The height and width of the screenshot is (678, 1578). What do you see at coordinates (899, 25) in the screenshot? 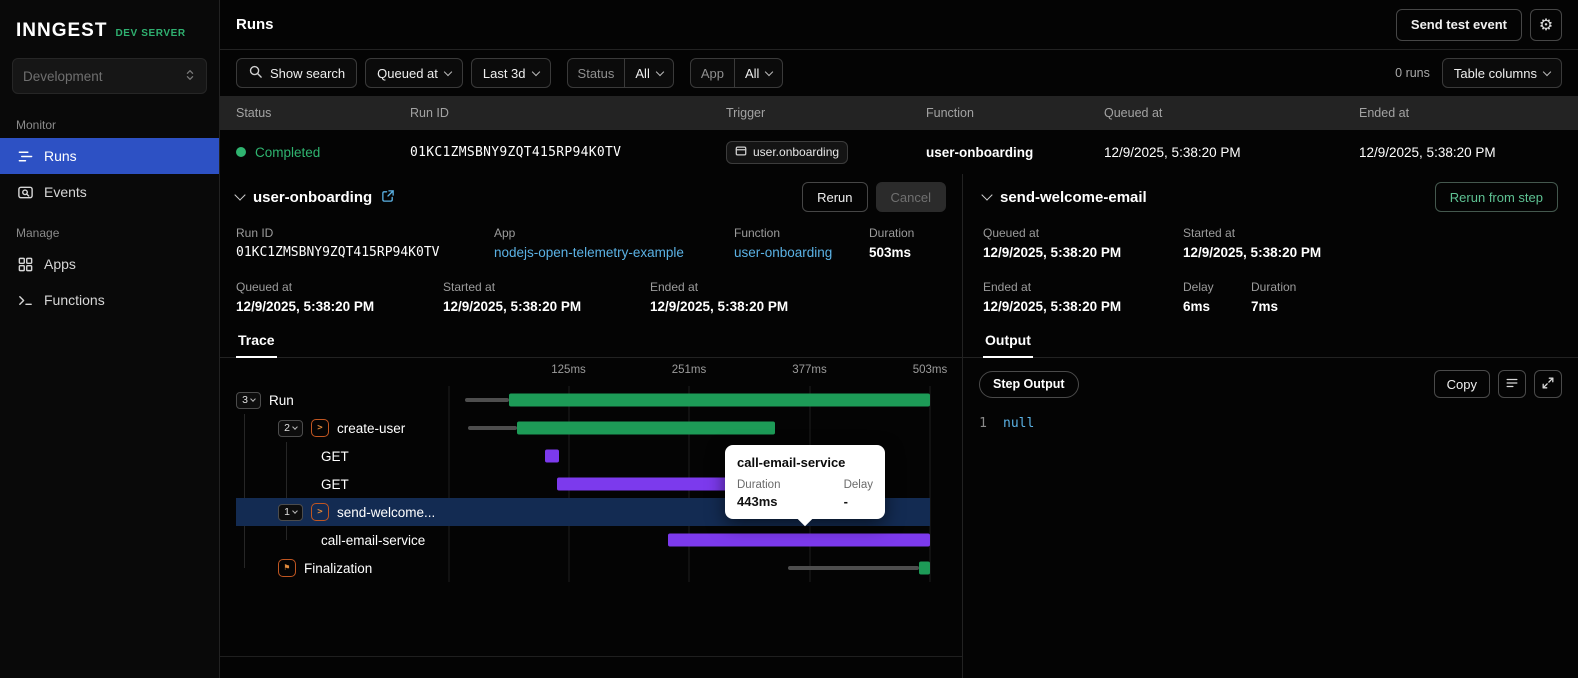
I see `topbar: Runs Send test event ⚙` at bounding box center [899, 25].